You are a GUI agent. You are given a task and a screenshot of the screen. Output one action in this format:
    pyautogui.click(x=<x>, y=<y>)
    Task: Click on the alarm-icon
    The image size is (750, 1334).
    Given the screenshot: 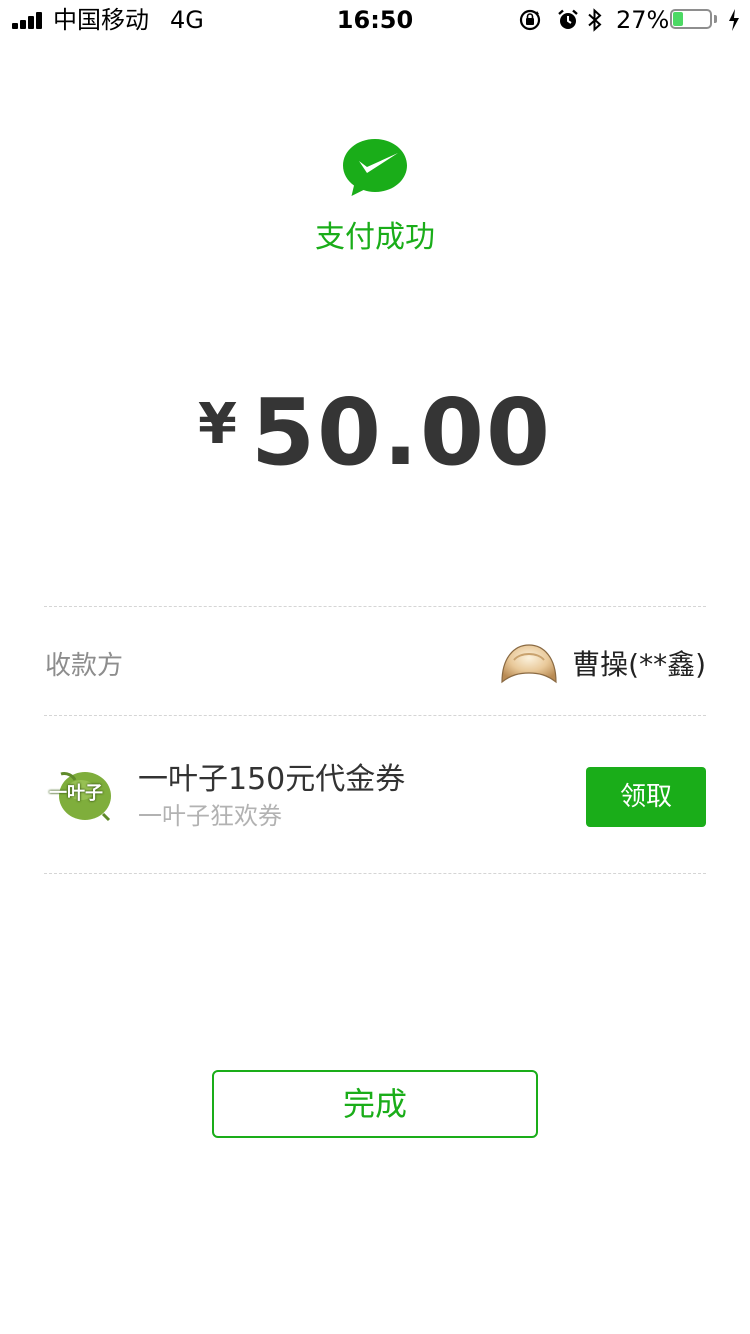 What is the action you would take?
    pyautogui.click(x=568, y=19)
    